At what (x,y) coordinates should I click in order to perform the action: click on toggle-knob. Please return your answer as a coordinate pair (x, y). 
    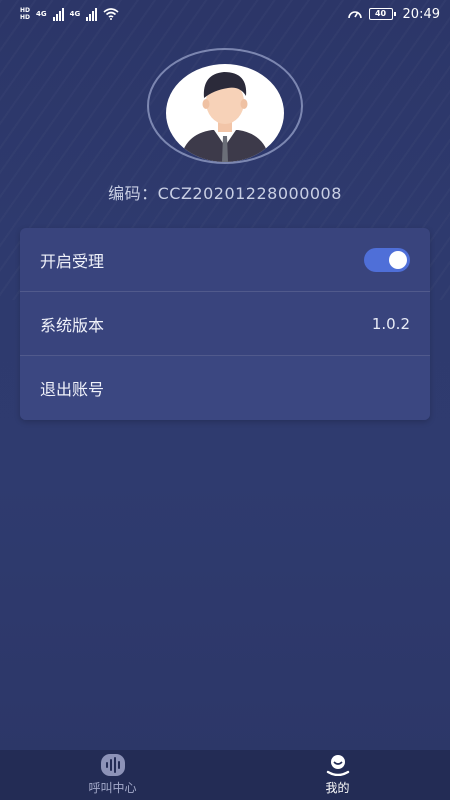
    Looking at the image, I should click on (398, 259).